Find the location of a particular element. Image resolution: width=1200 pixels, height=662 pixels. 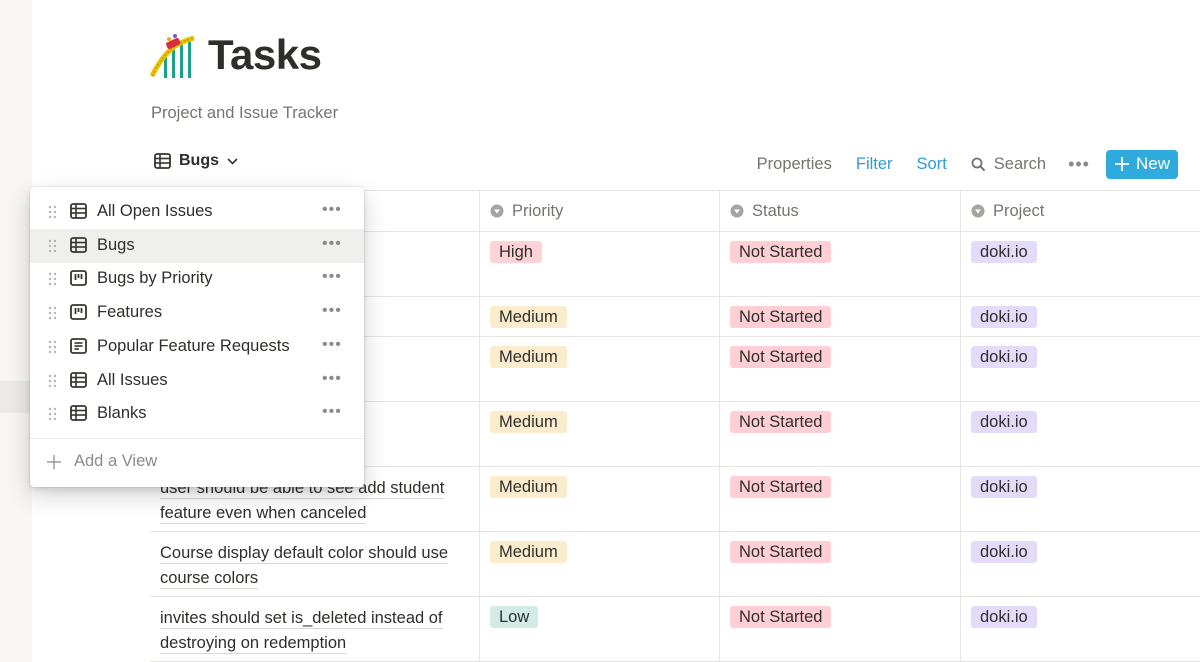

search-button: Search is located at coordinates (1008, 164).